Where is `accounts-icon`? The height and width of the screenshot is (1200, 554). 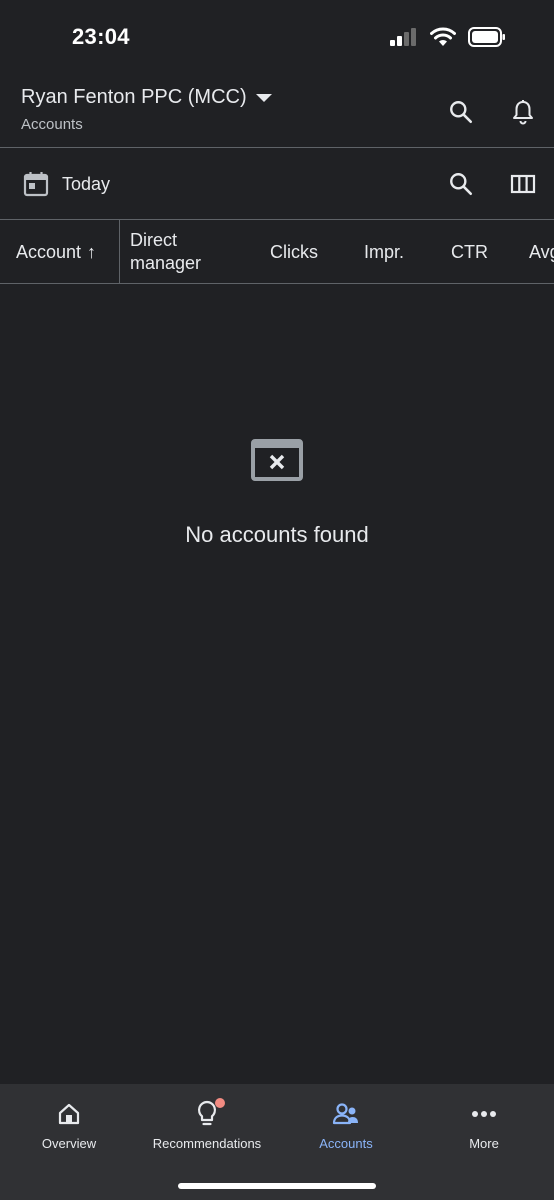
accounts-icon is located at coordinates (346, 1114).